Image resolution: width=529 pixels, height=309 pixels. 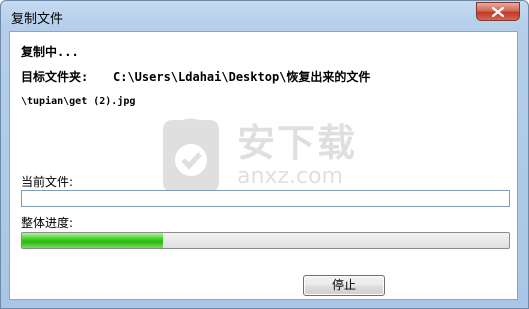 What do you see at coordinates (290, 176) in the screenshot?
I see `watermark-text-en: anxz.com` at bounding box center [290, 176].